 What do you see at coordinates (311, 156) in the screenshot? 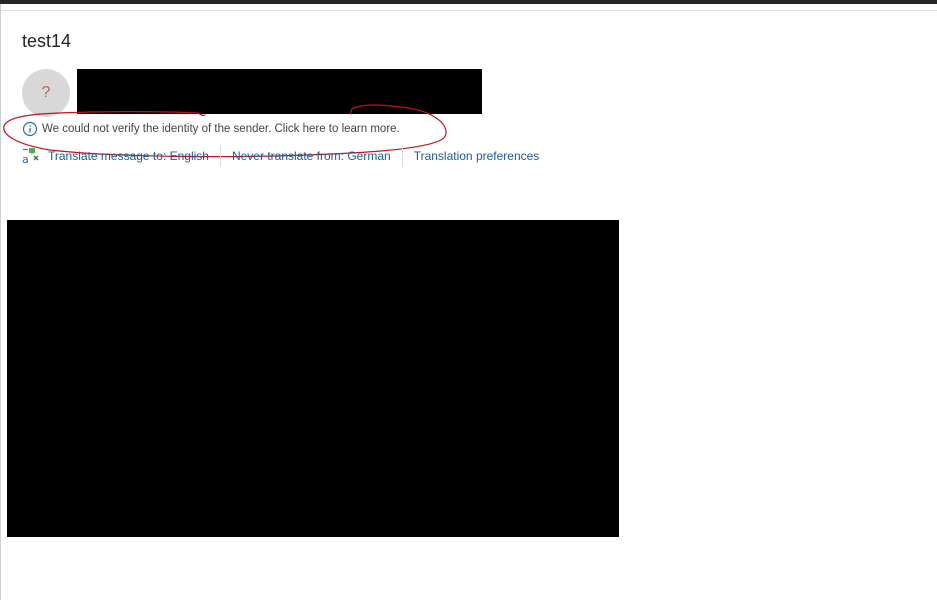
I see `never-translate-link: Never translate from: German` at bounding box center [311, 156].